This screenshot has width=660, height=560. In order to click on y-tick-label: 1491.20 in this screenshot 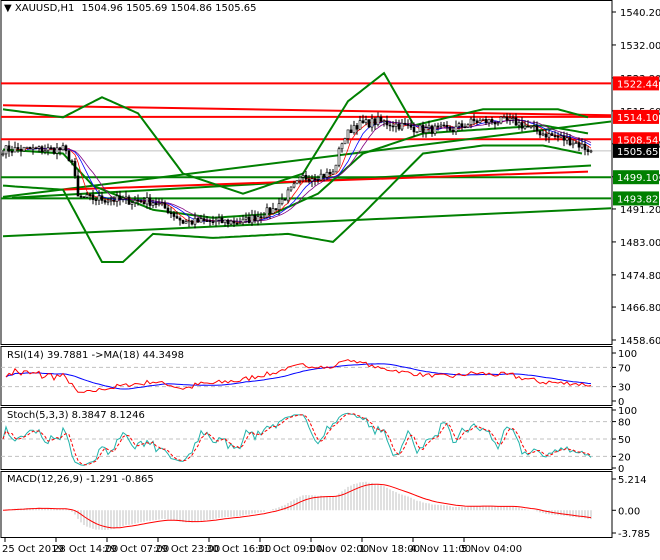, I will do `click(640, 210)`.